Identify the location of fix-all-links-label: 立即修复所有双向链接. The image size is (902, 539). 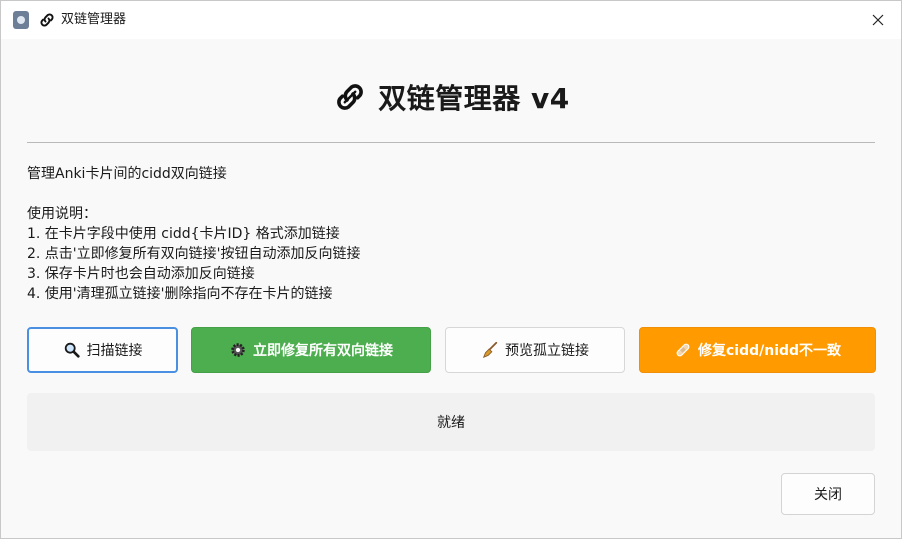
(323, 351).